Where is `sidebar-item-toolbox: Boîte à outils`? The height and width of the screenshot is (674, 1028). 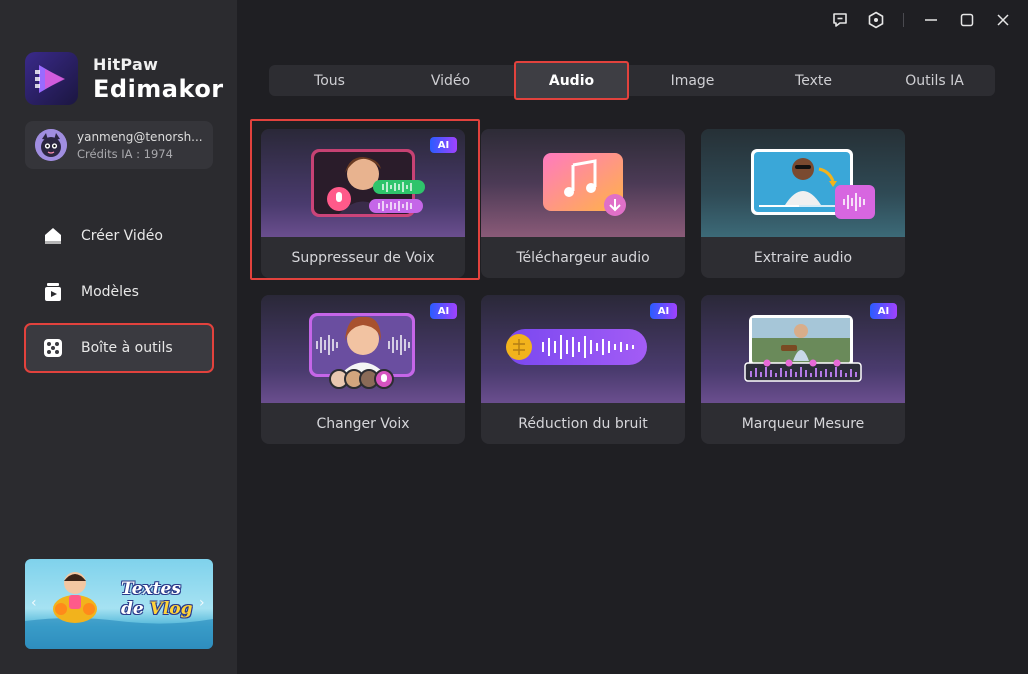
sidebar-item-toolbox: Boîte à outils is located at coordinates (119, 348).